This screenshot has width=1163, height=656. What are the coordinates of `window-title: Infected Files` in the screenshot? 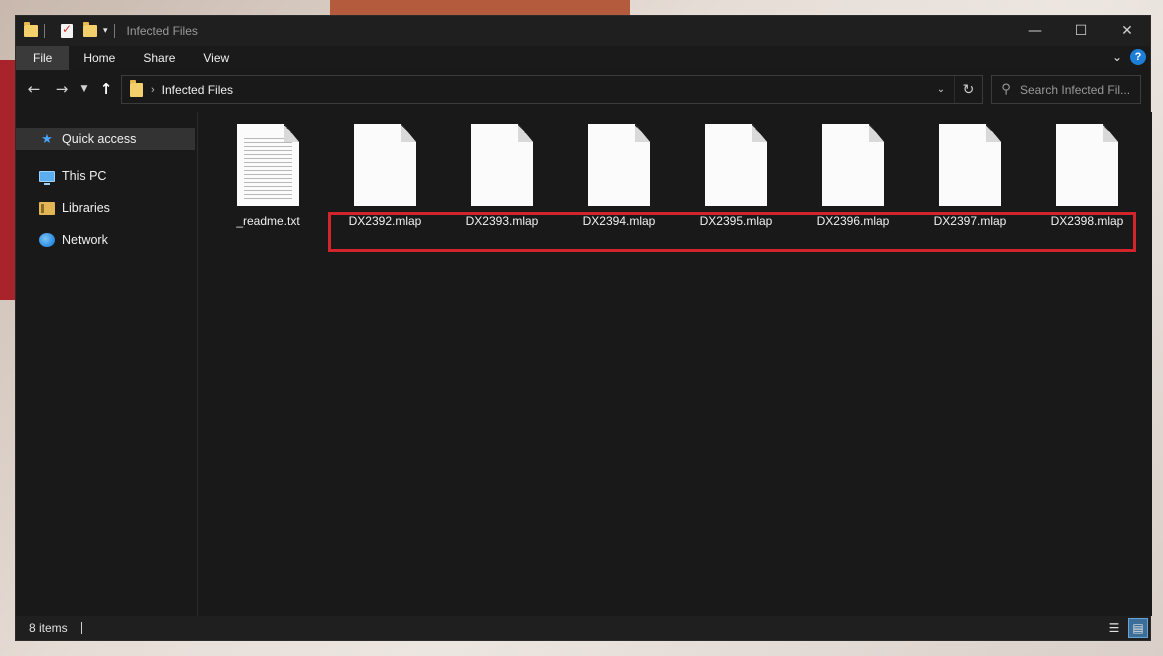 It's located at (162, 31).